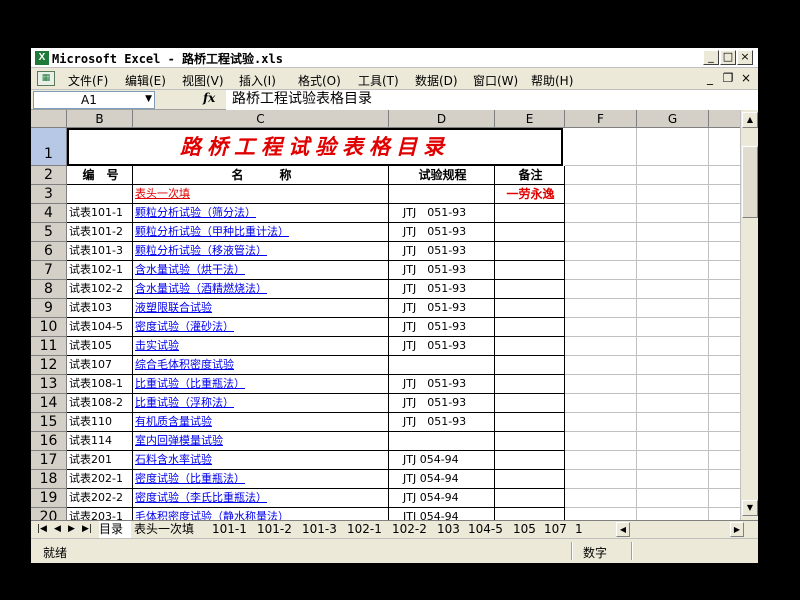 The image size is (800, 600). Describe the element at coordinates (527, 529) in the screenshot. I see `sheet-tab-105: 105` at that location.